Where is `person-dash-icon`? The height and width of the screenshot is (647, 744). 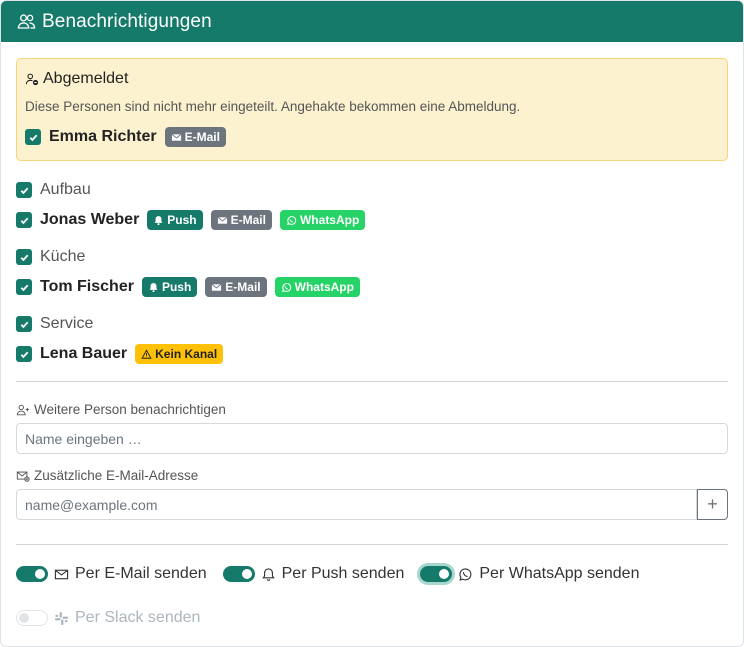 person-dash-icon is located at coordinates (32, 79).